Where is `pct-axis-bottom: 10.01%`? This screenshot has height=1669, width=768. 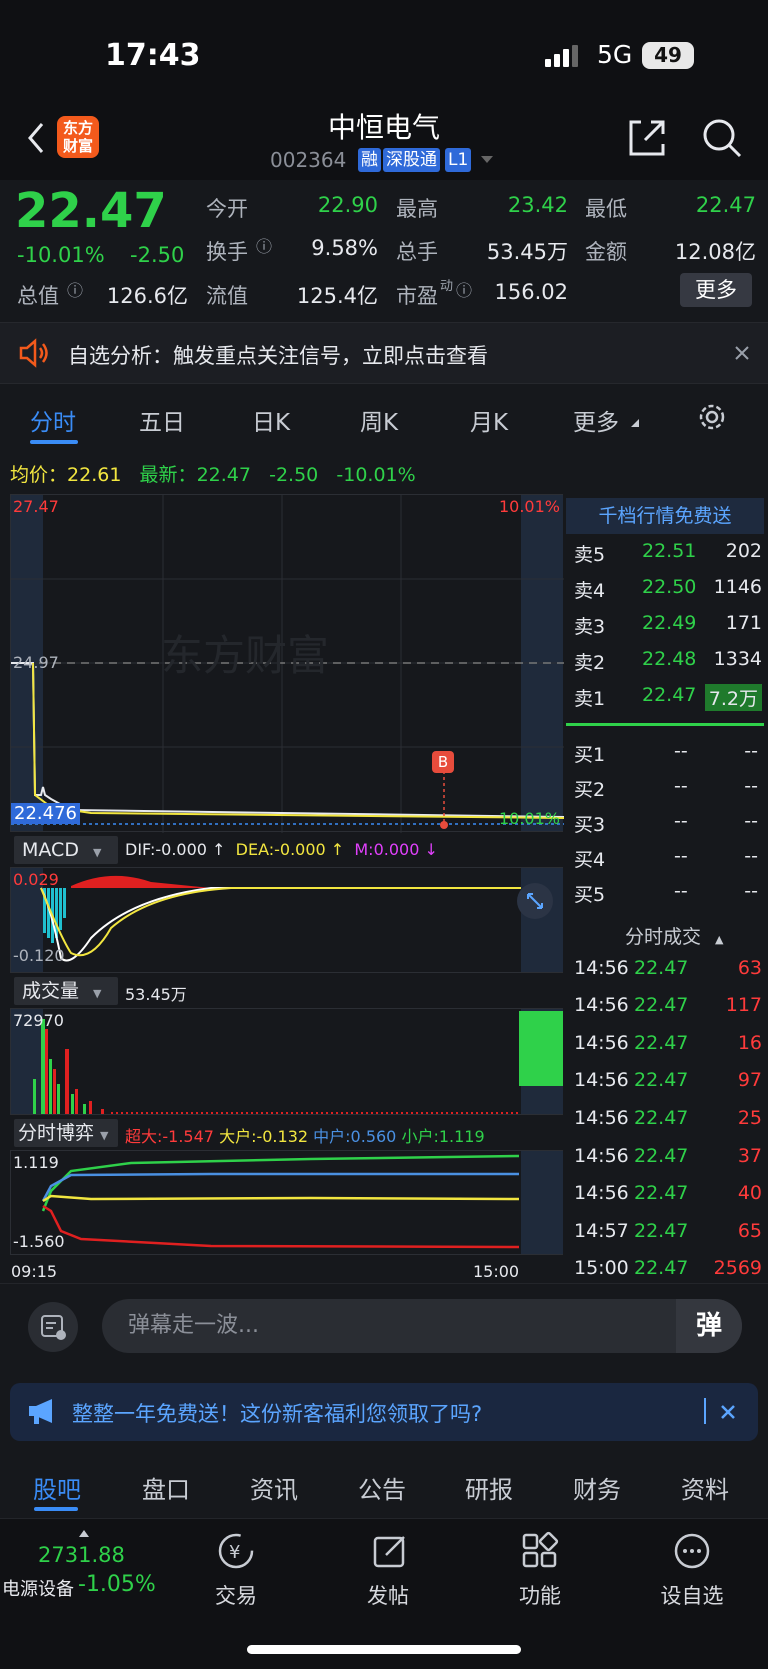
pct-axis-bottom: 10.01% is located at coordinates (529, 818).